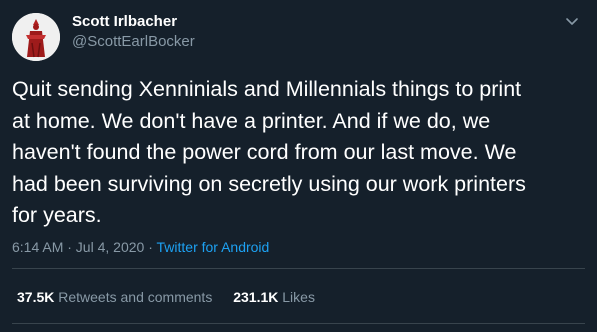 The width and height of the screenshot is (597, 332). What do you see at coordinates (135, 297) in the screenshot?
I see `retweets-label: Retweets and comments` at bounding box center [135, 297].